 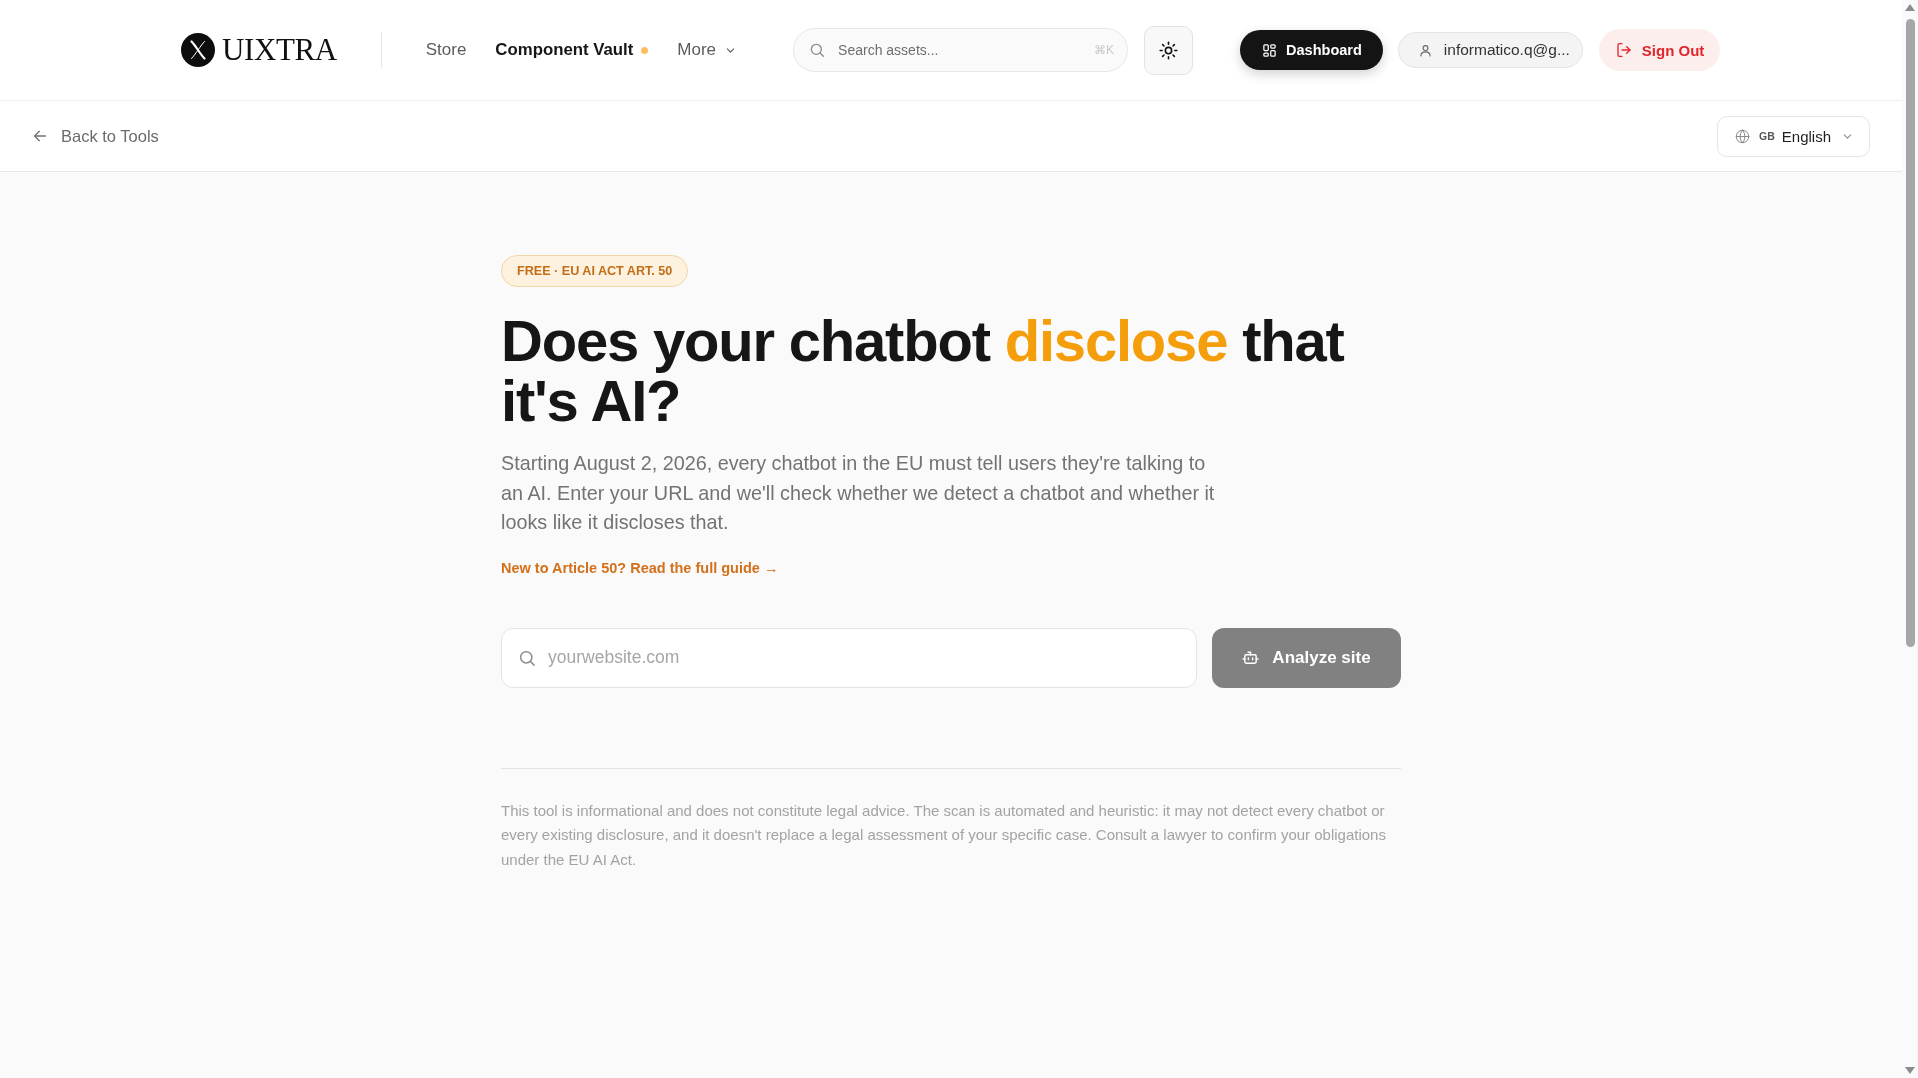 What do you see at coordinates (1910, 333) in the screenshot?
I see `scrollbar-thumb` at bounding box center [1910, 333].